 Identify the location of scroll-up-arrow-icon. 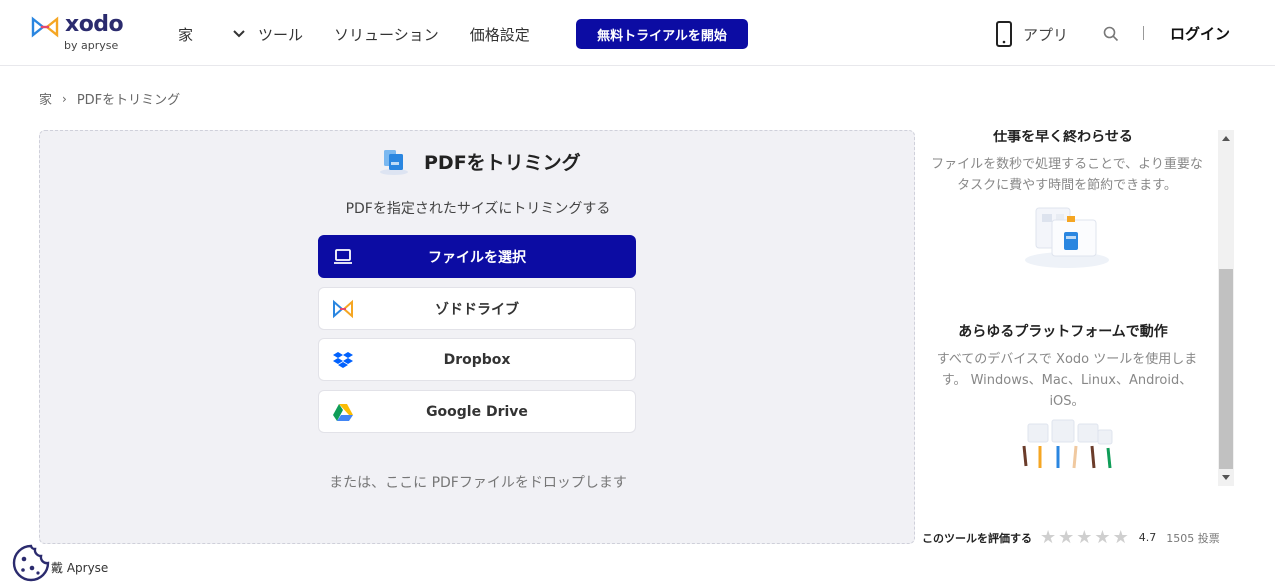
(1226, 138).